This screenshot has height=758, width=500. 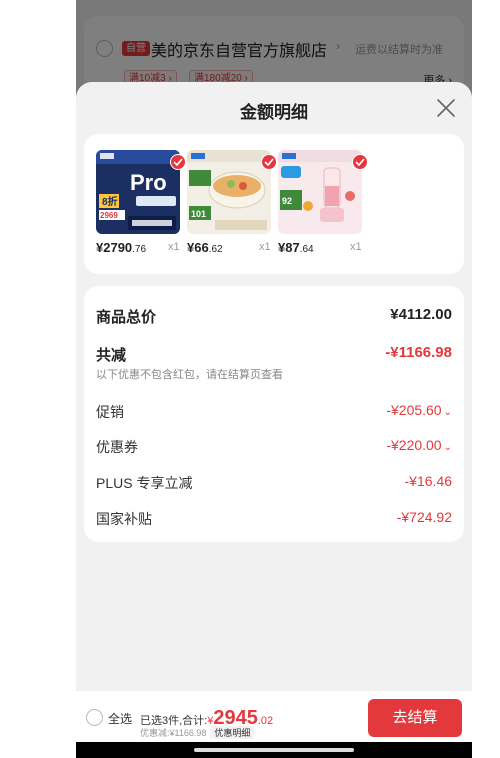 What do you see at coordinates (320, 192) in the screenshot?
I see `blender-image: 92` at bounding box center [320, 192].